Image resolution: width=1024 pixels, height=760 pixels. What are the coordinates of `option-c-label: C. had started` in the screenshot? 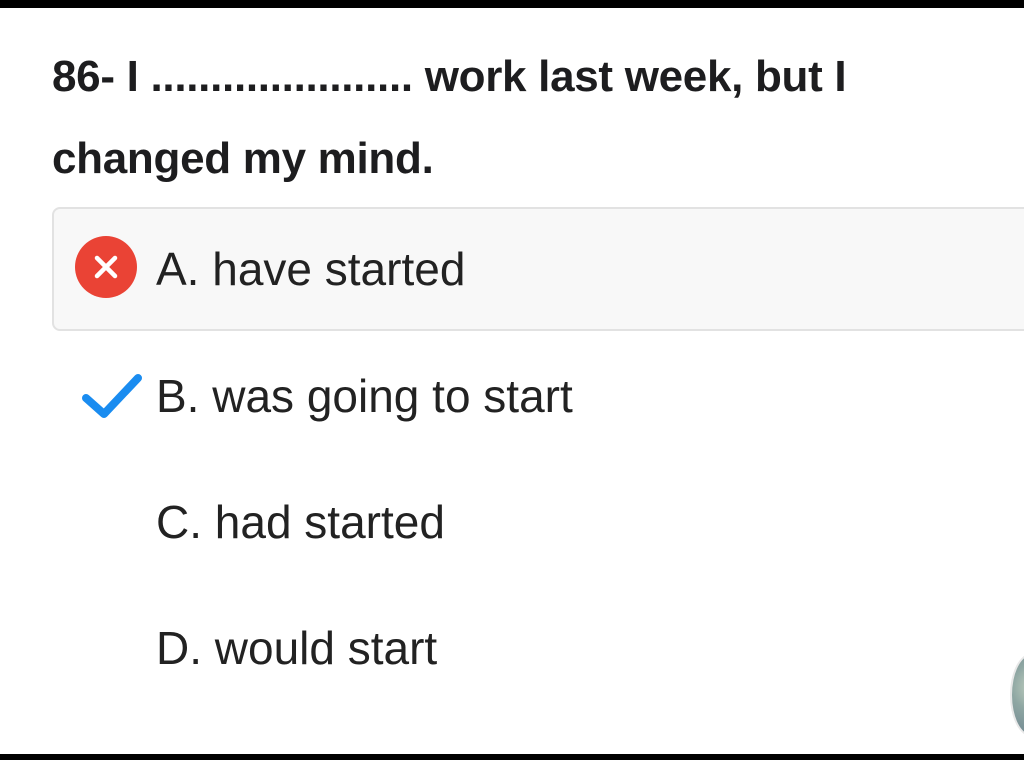 It's located at (300, 522).